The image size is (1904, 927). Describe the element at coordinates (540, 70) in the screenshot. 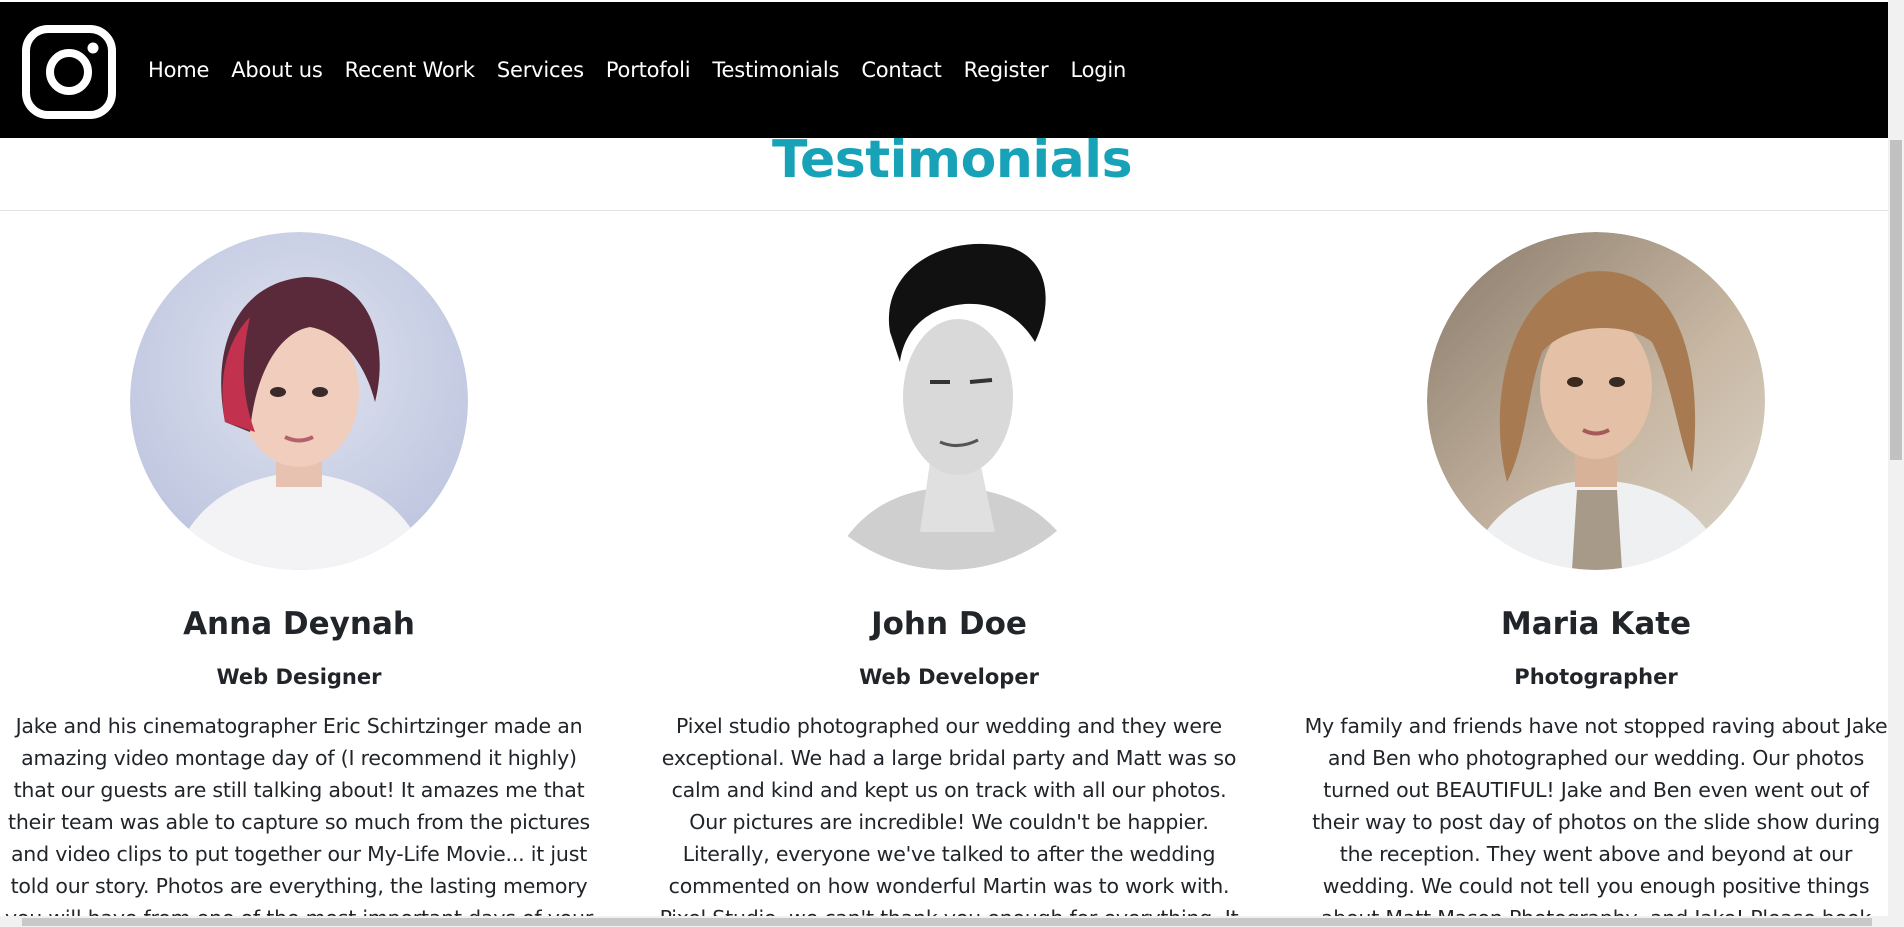

I see `nav-link-services: Services` at that location.